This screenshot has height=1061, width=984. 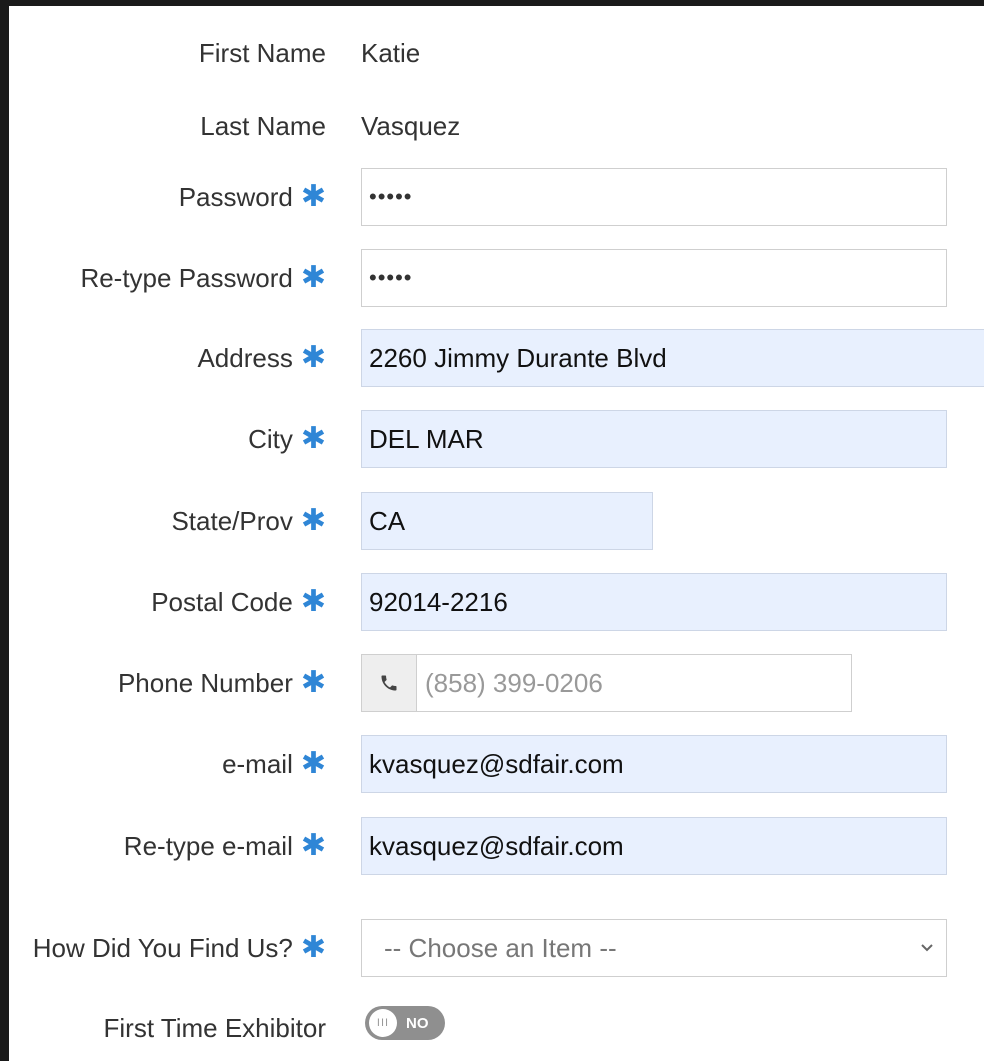 I want to click on phone-row: Phone Number ✱ (858) 399-0206, so click(x=496, y=683).